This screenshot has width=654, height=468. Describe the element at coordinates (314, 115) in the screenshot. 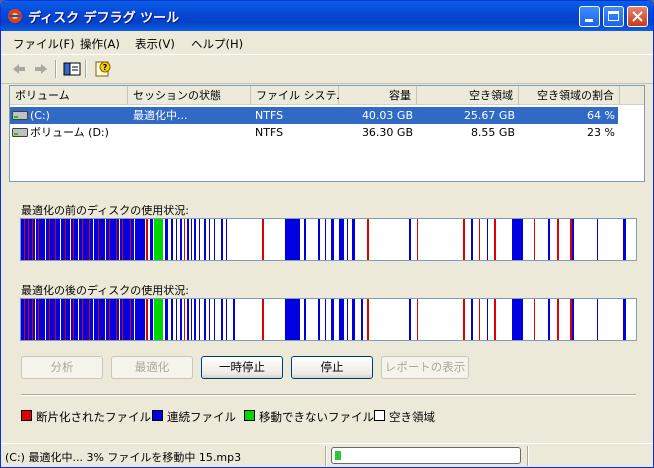

I see `volume-row-c: (C:) 最適化中... NTFS 40.03 GB 25.67 GB 64 %` at that location.